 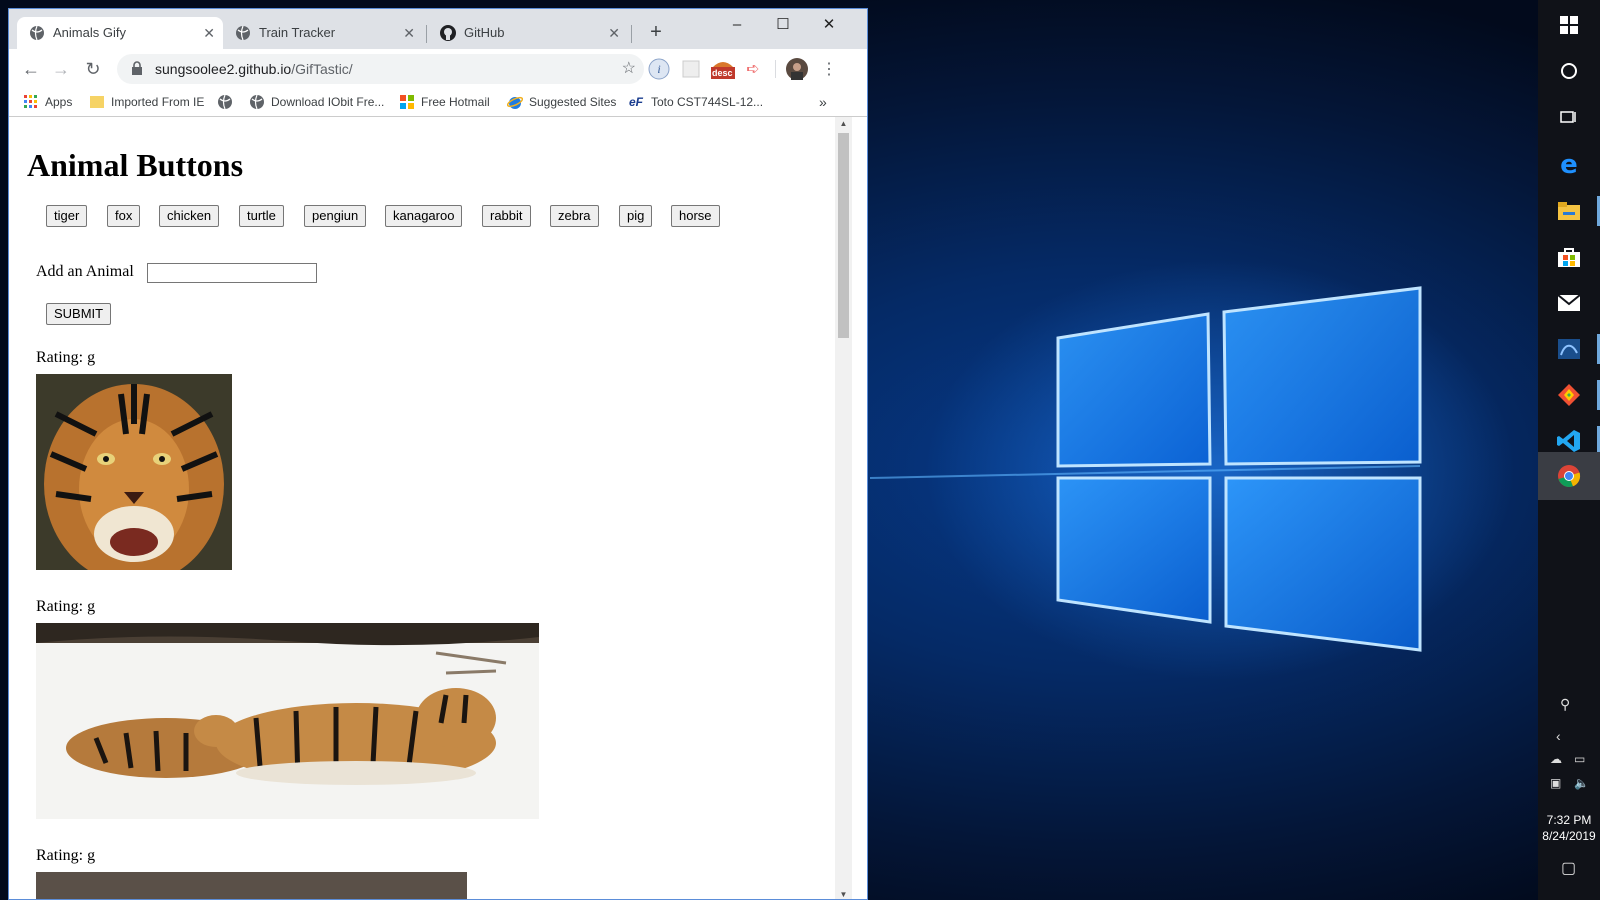 I want to click on profile-avatar, so click(x=797, y=69).